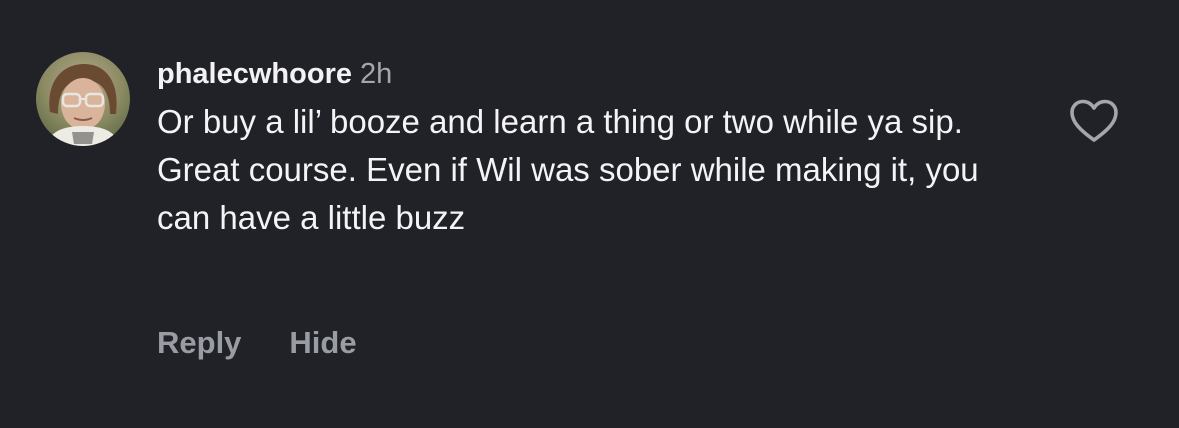  Describe the element at coordinates (322, 342) in the screenshot. I see `hide-button: Hide` at that location.